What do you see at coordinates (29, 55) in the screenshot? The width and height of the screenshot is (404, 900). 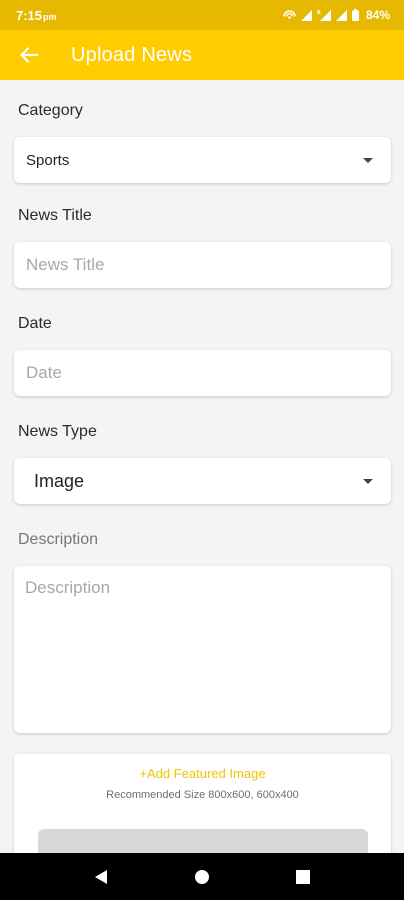 I see `arrow-left-icon` at bounding box center [29, 55].